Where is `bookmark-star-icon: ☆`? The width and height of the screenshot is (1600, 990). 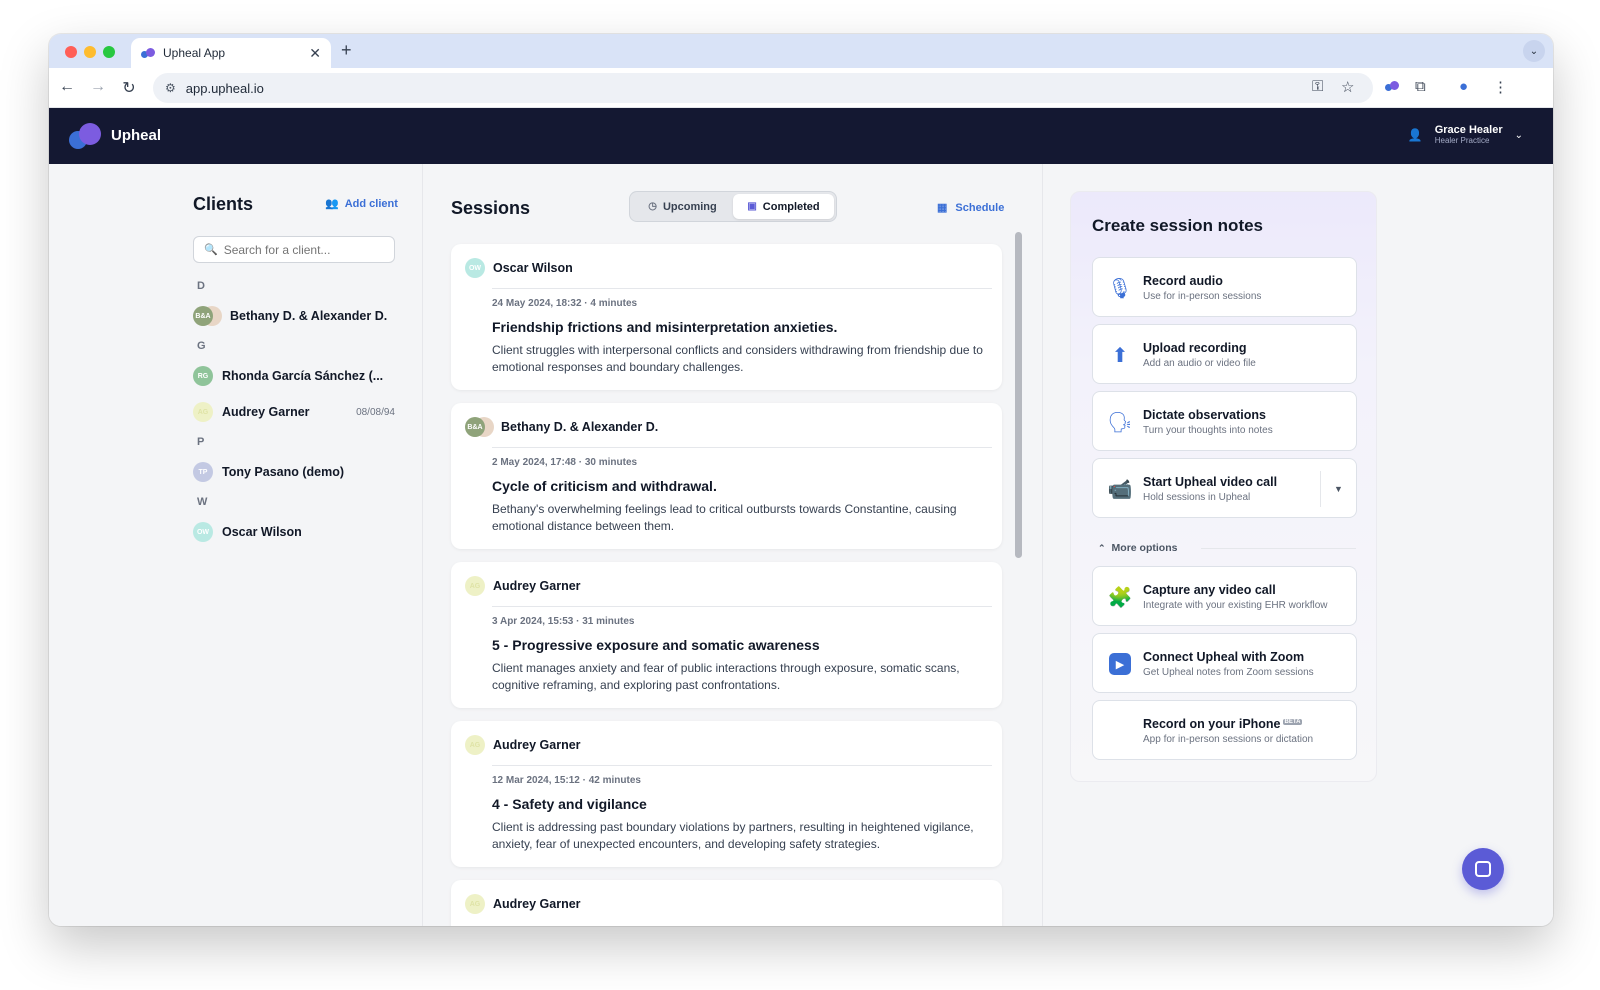 bookmark-star-icon: ☆ is located at coordinates (1347, 87).